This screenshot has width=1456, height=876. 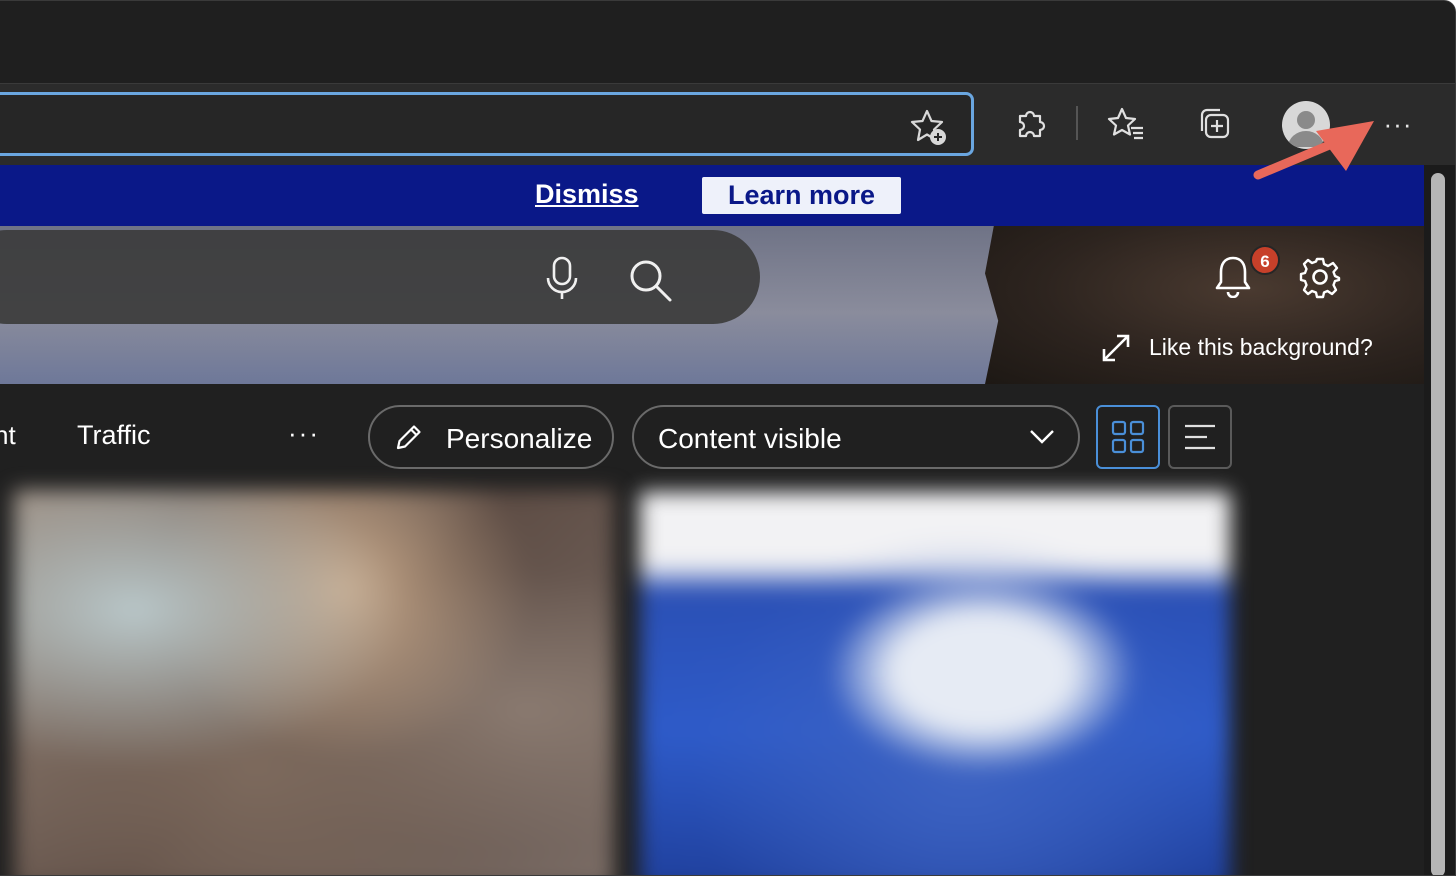 I want to click on nav-item-traffic: Traffic, so click(x=114, y=435).